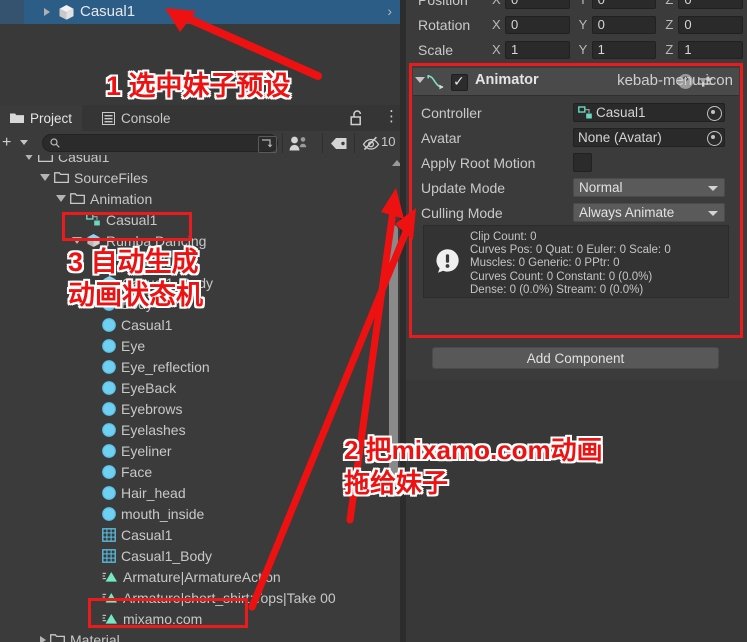  Describe the element at coordinates (711, 24) in the screenshot. I see `transform-rotation-z-field: 0` at that location.